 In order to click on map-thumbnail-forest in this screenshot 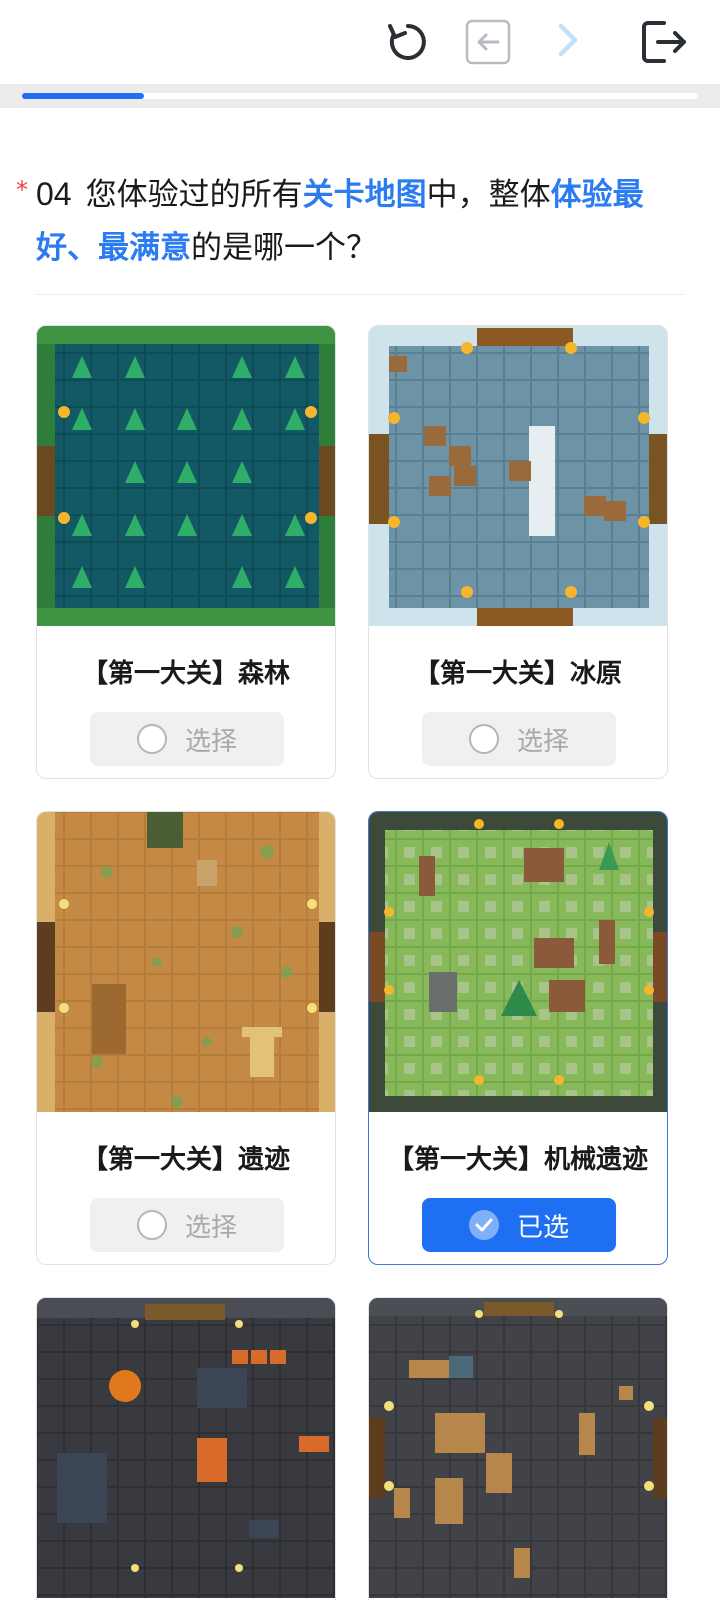, I will do `click(186, 476)`.